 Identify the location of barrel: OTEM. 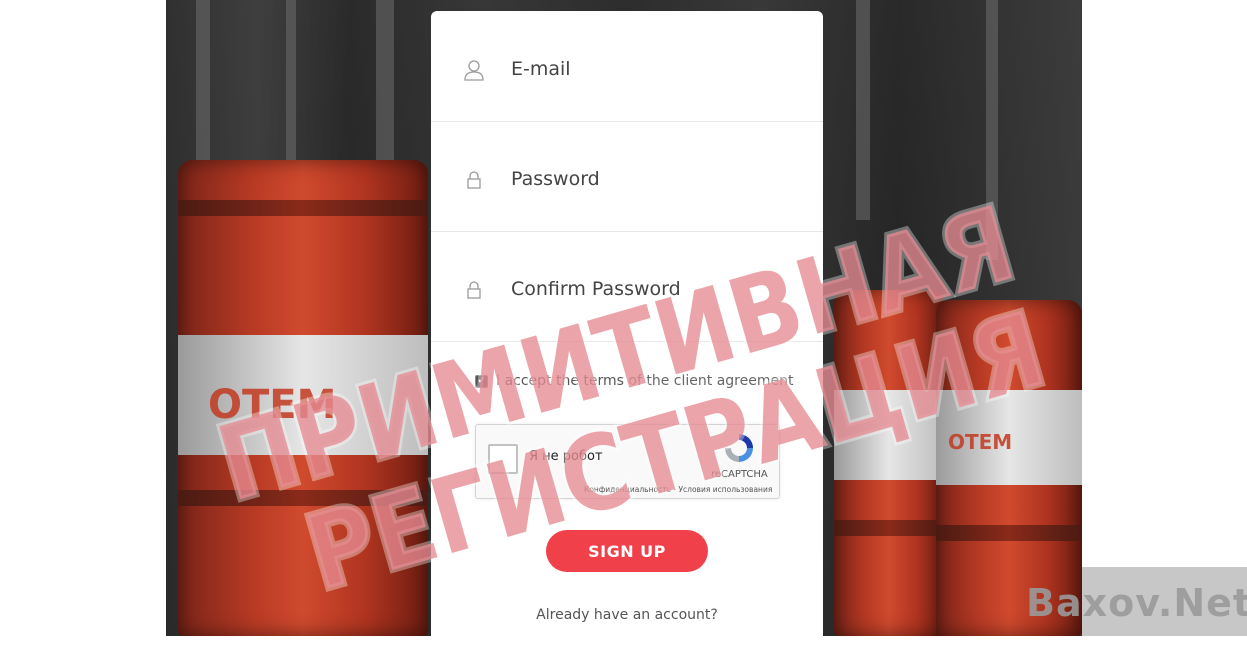
(303, 398).